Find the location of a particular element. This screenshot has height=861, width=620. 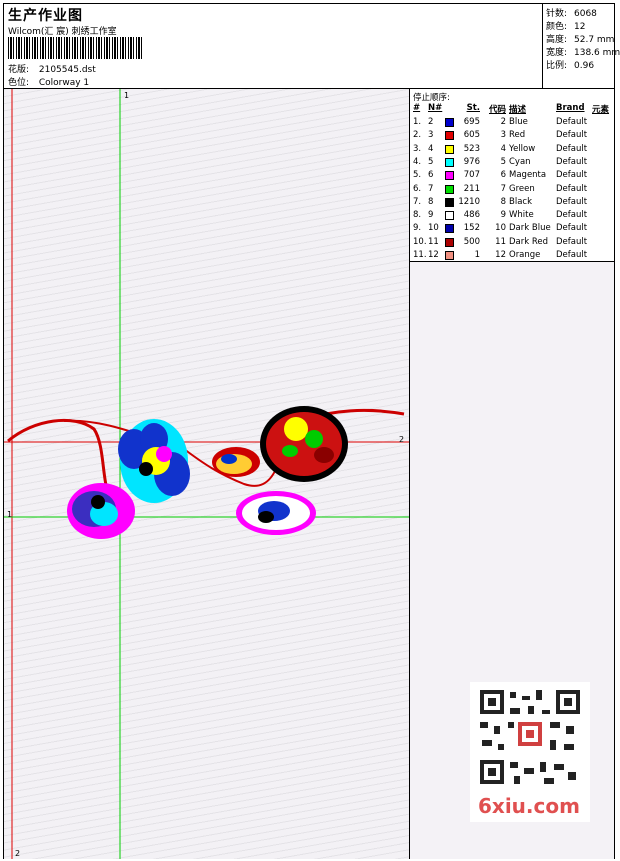

col-code: 代码 is located at coordinates (497, 110).